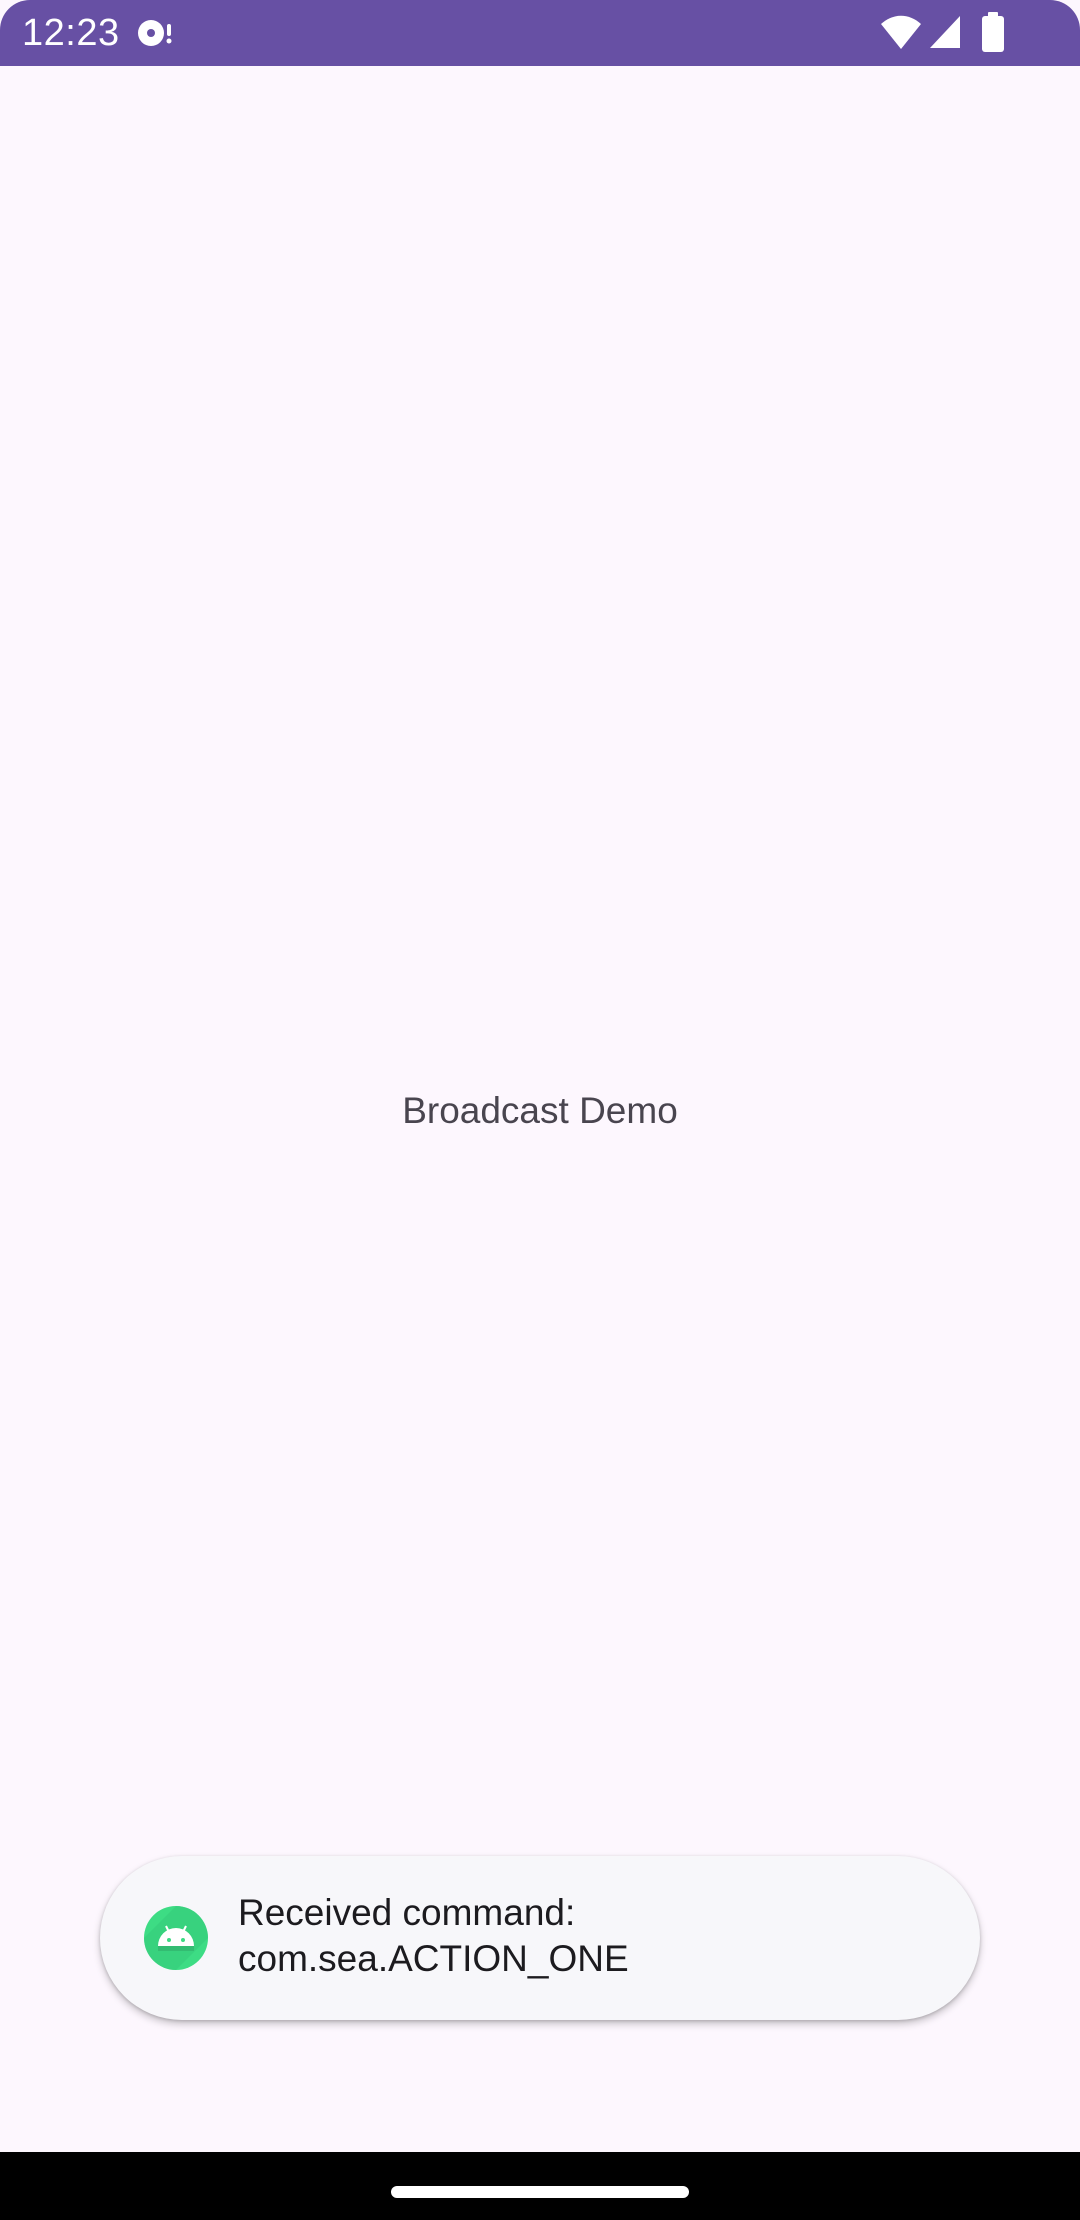 Image resolution: width=1080 pixels, height=2220 pixels. Describe the element at coordinates (540, 1110) in the screenshot. I see `broadcast-demo-label: Broadcast Demo` at that location.